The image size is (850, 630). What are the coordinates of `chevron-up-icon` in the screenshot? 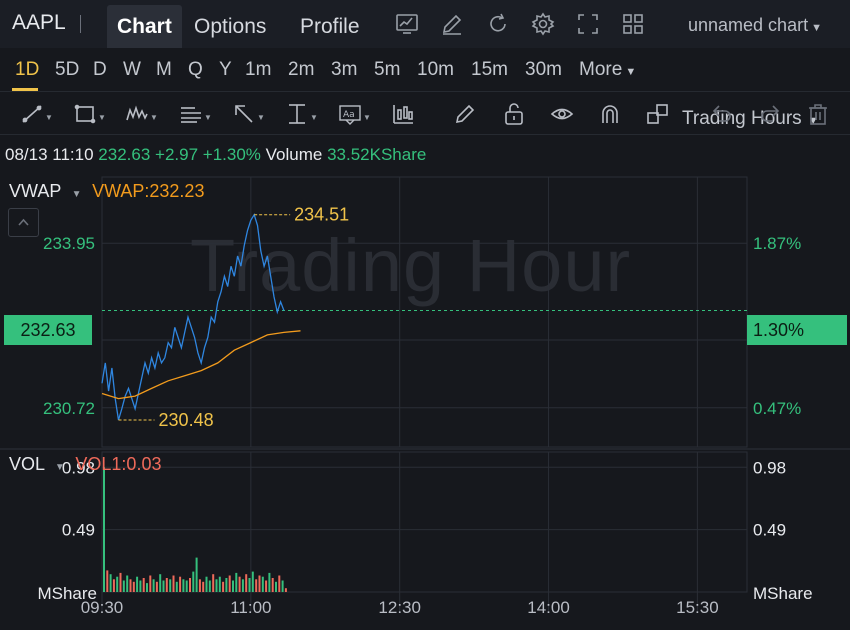 It's located at (23, 222).